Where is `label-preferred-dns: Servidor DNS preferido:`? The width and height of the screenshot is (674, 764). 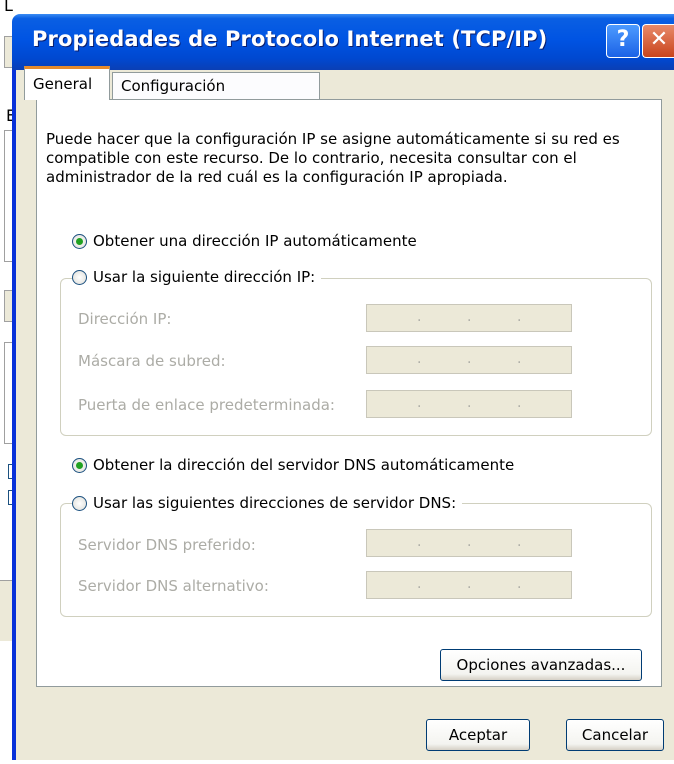 label-preferred-dns: Servidor DNS preferido: is located at coordinates (167, 545).